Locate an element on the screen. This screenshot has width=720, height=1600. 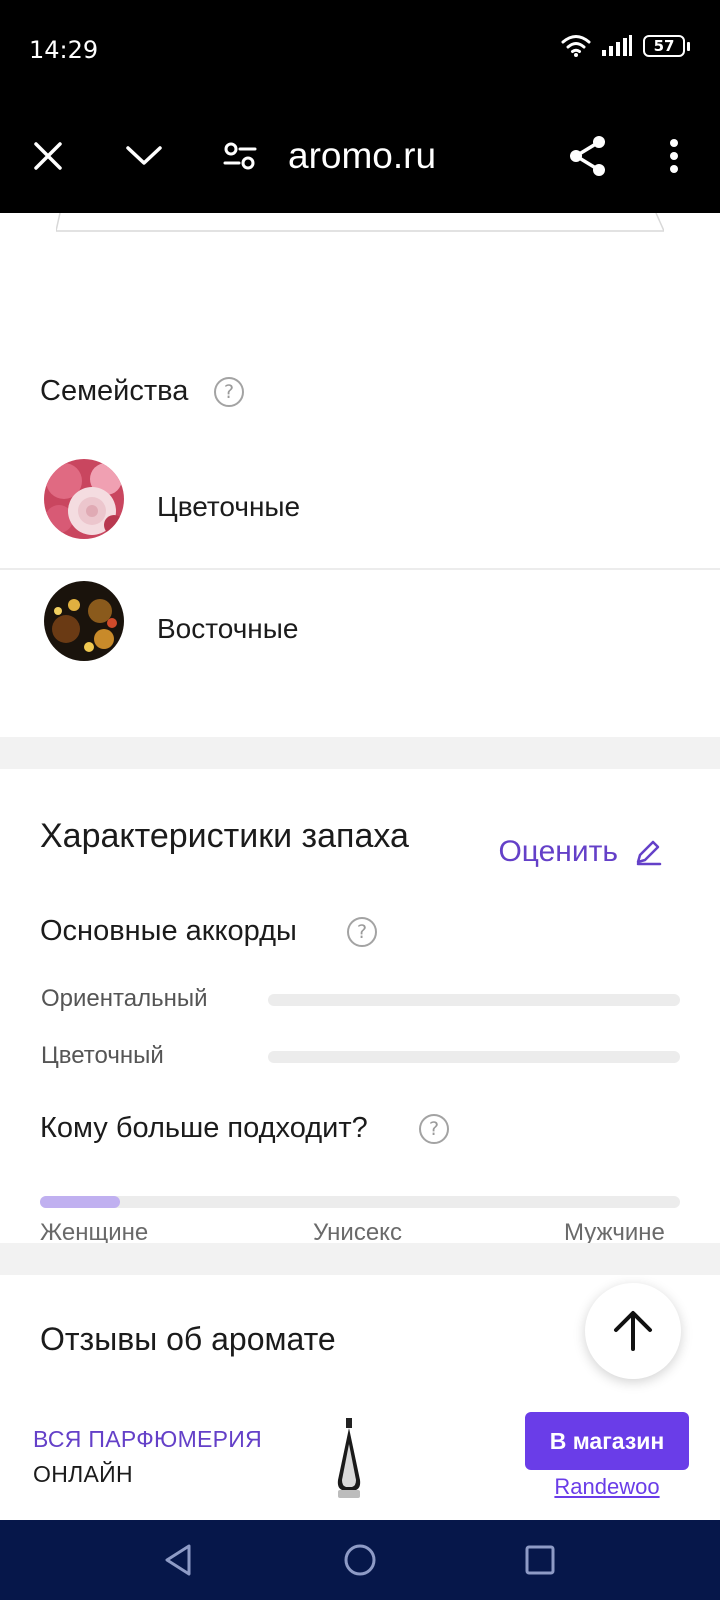
gender-help-icon: ? is located at coordinates (434, 1129).